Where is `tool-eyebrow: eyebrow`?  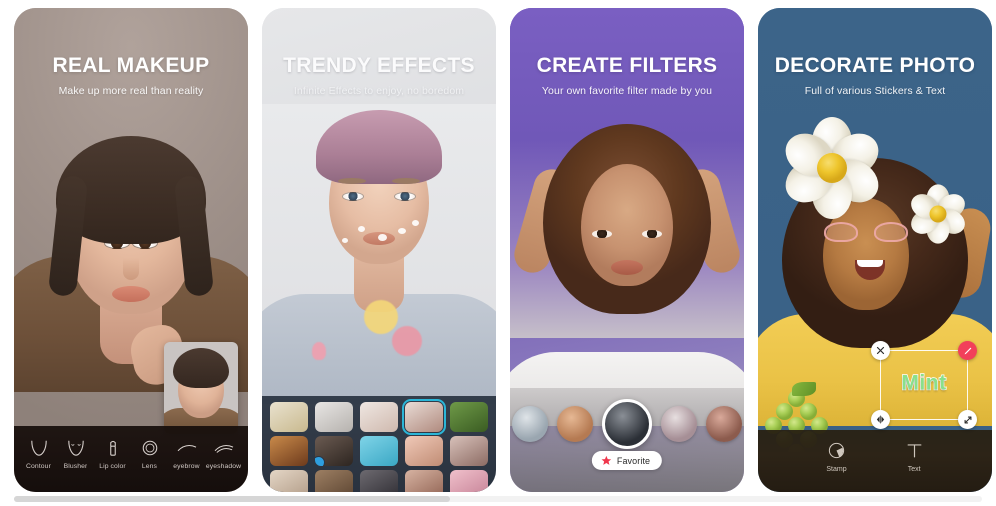 tool-eyebrow: eyebrow is located at coordinates (186, 454).